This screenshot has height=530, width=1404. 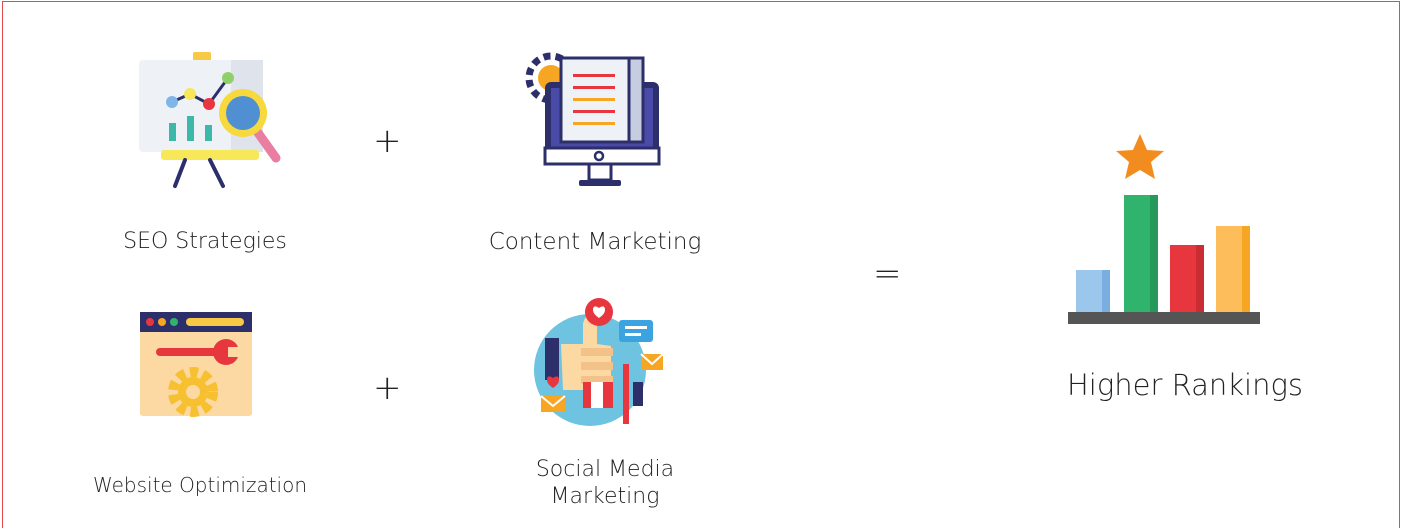 What do you see at coordinates (605, 469) in the screenshot?
I see `social-media-label-line1: Social Media` at bounding box center [605, 469].